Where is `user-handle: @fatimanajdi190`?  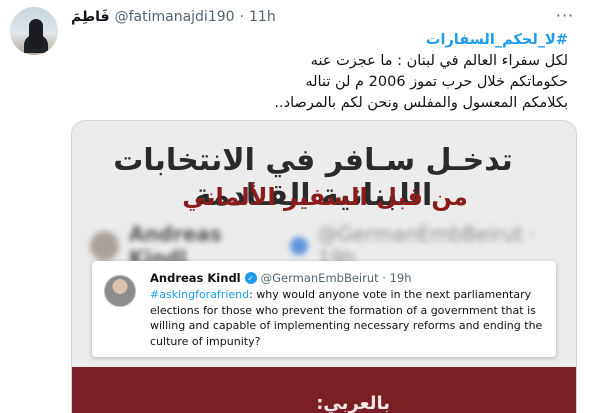 user-handle: @fatimanajdi190 is located at coordinates (175, 17).